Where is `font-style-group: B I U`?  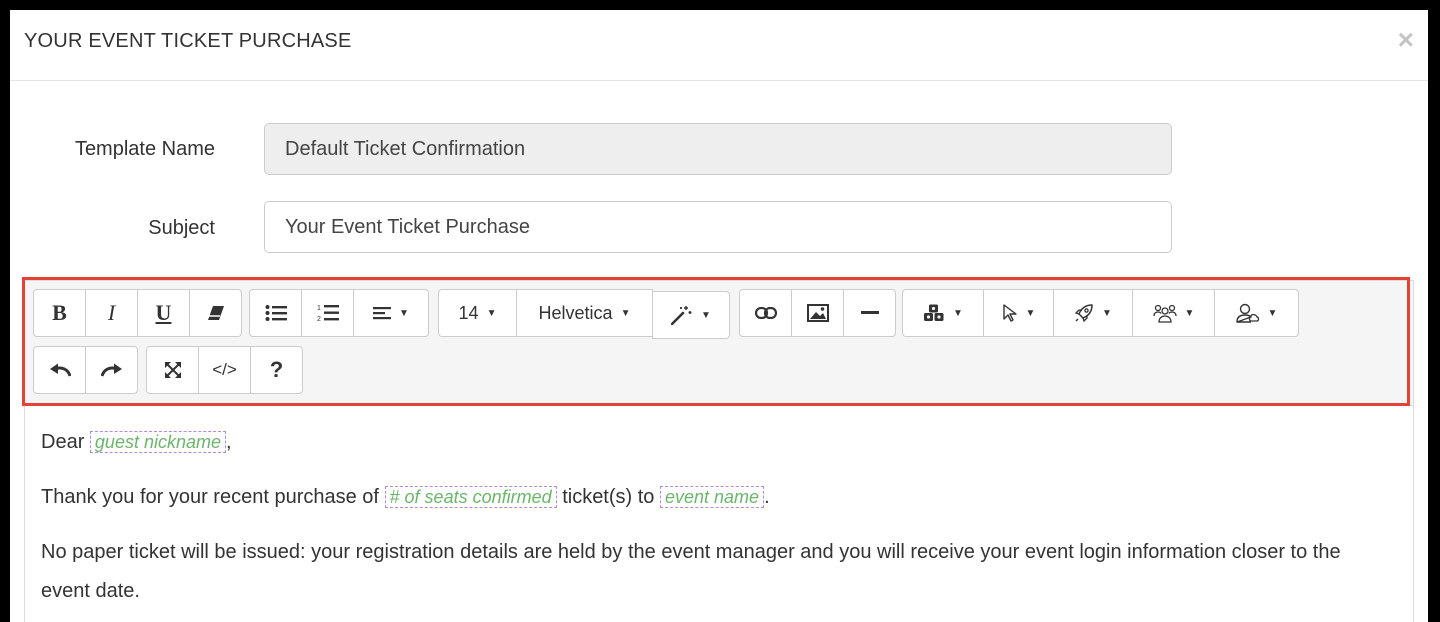
font-style-group: B I U is located at coordinates (137, 313).